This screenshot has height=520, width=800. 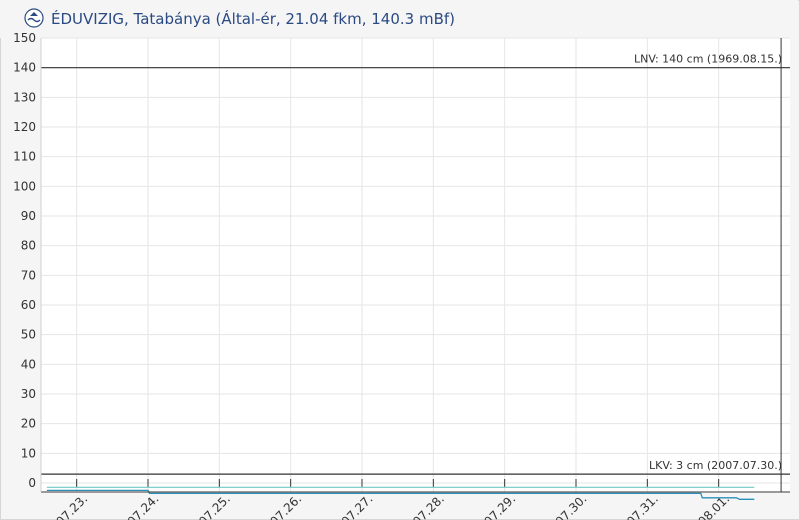 What do you see at coordinates (715, 465) in the screenshot?
I see `reference-label-lkv: LKV: 3 cm (2007.07.30.)` at bounding box center [715, 465].